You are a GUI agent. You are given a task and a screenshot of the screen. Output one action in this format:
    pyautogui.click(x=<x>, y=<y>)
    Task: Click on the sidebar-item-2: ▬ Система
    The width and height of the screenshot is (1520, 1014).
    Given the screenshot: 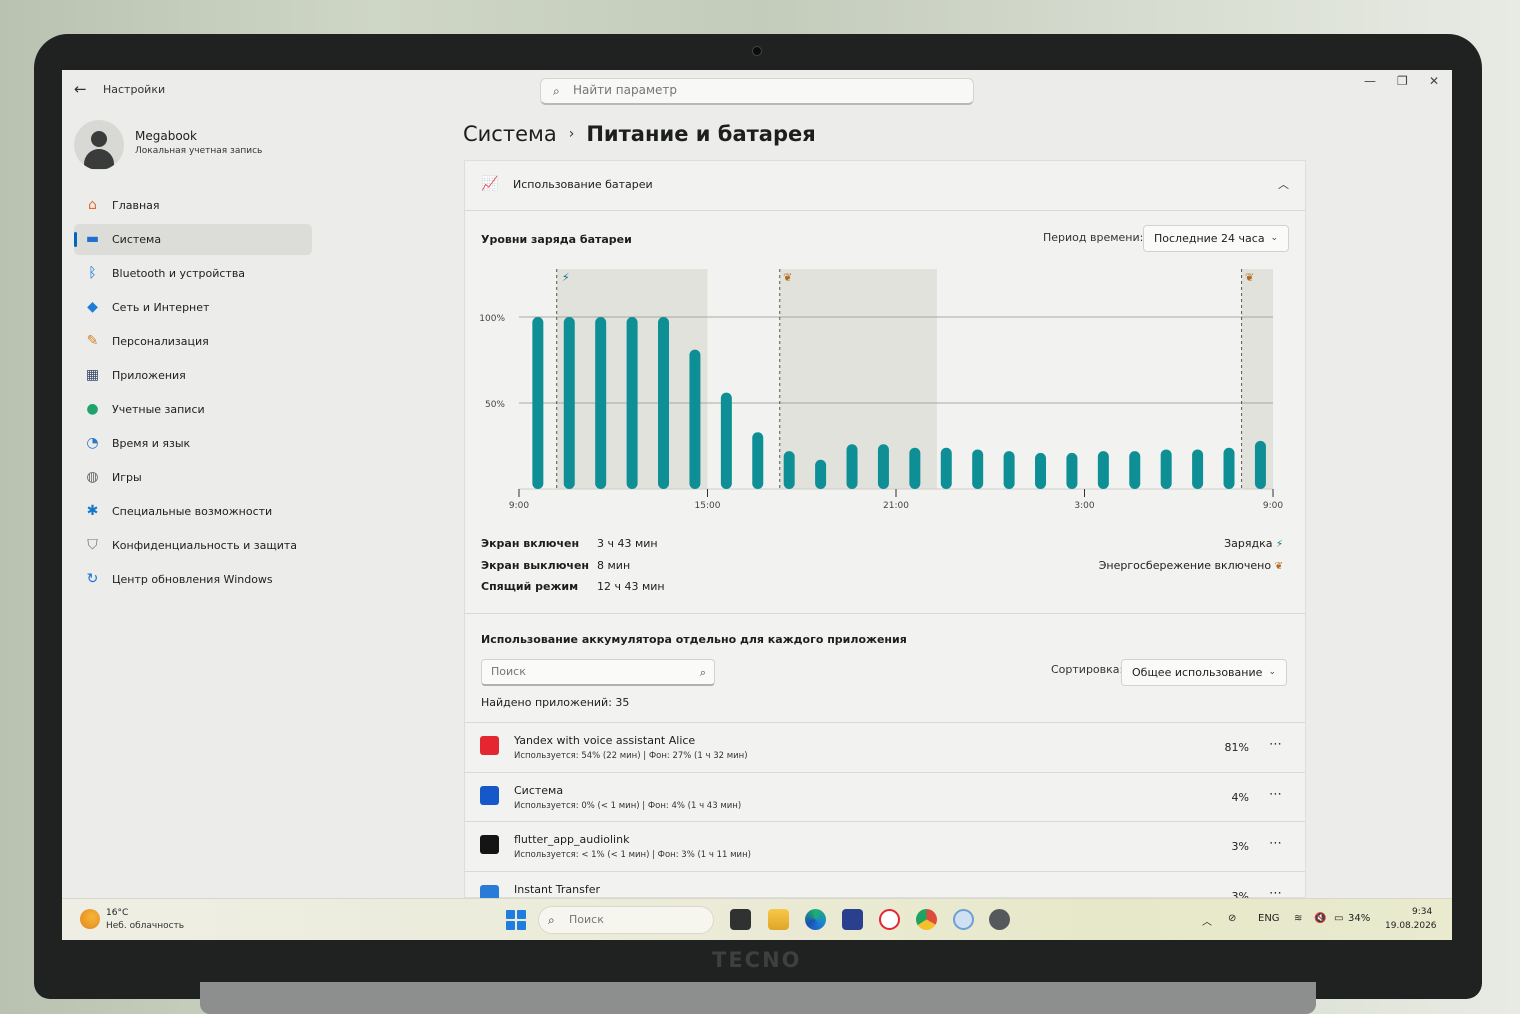 What is the action you would take?
    pyautogui.click(x=193, y=239)
    